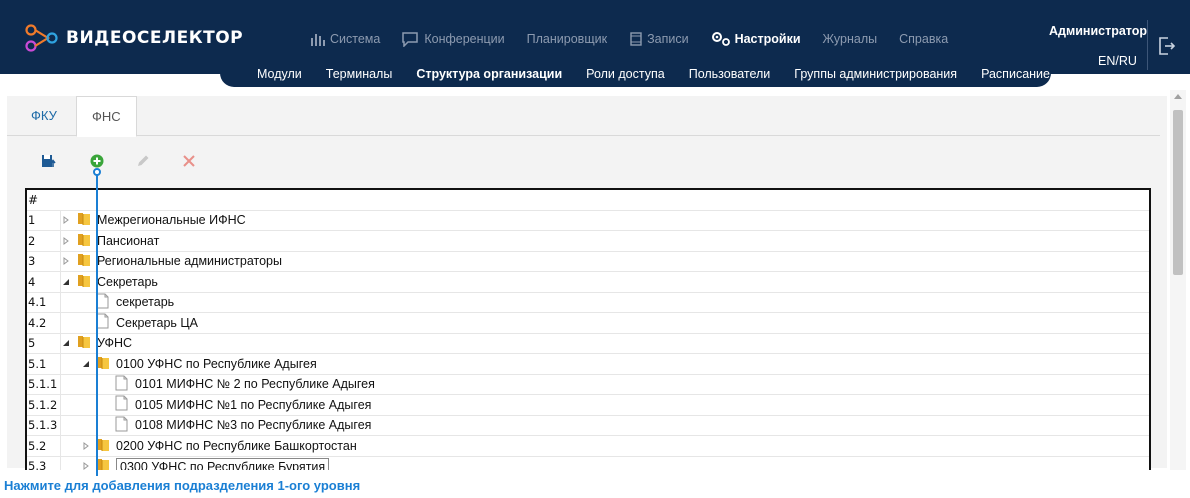 The height and width of the screenshot is (498, 1190). I want to click on pencil-icon, so click(143, 160).